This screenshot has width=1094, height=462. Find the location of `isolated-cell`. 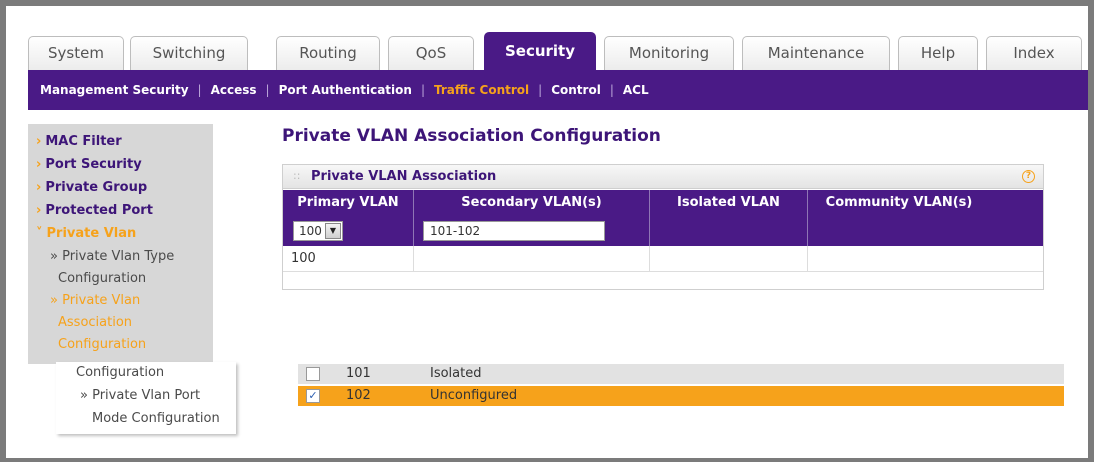

isolated-cell is located at coordinates (729, 231).